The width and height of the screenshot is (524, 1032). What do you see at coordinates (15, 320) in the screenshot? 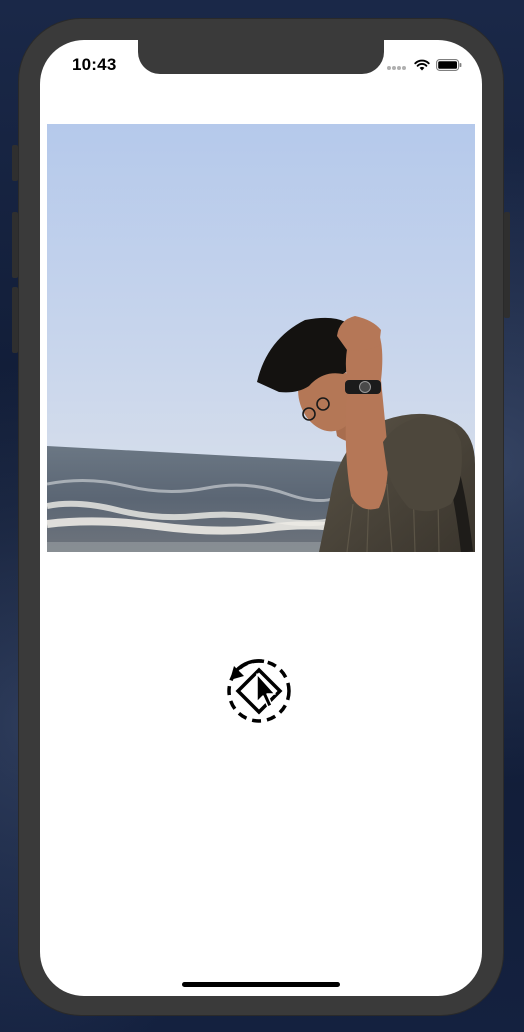
I see `volume-down-button` at bounding box center [15, 320].